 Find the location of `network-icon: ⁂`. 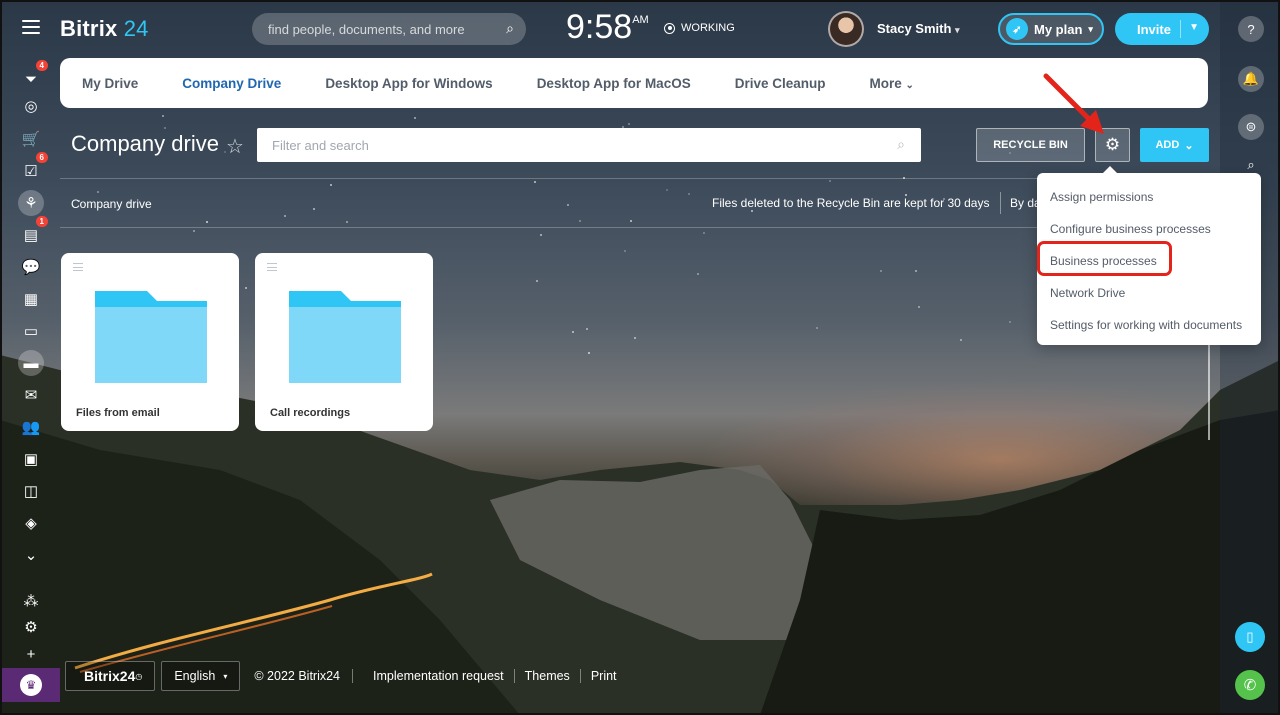

network-icon: ⁂ is located at coordinates (31, 601).